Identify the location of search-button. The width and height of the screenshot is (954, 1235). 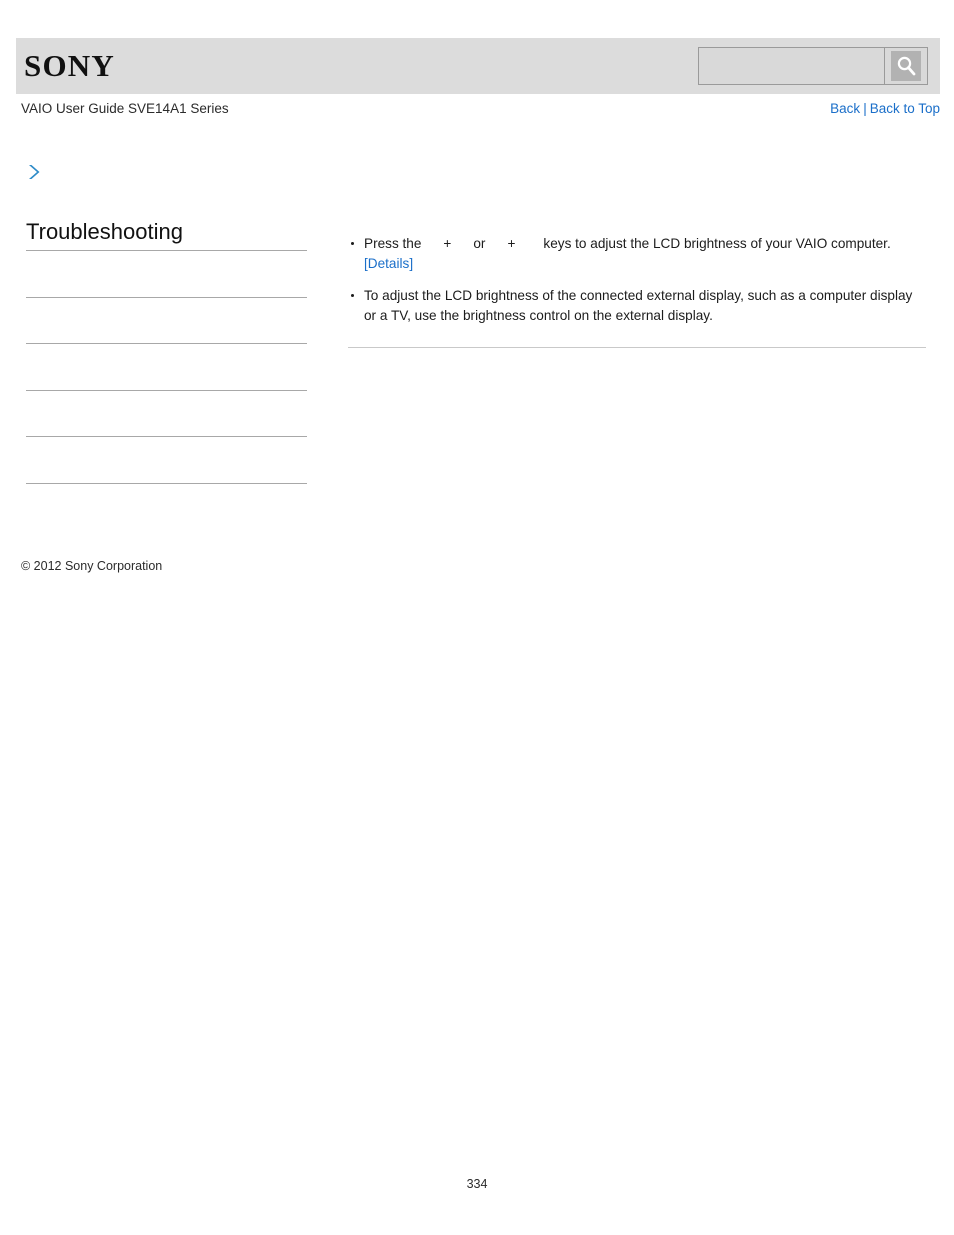
(906, 66).